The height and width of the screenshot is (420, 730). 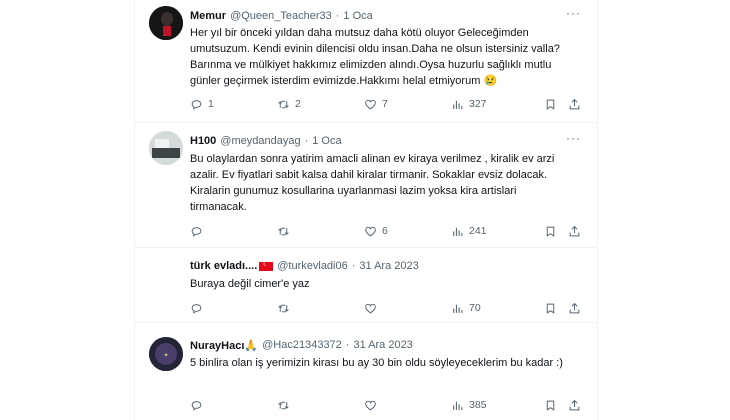 I want to click on retweet-button: 2, so click(x=289, y=104).